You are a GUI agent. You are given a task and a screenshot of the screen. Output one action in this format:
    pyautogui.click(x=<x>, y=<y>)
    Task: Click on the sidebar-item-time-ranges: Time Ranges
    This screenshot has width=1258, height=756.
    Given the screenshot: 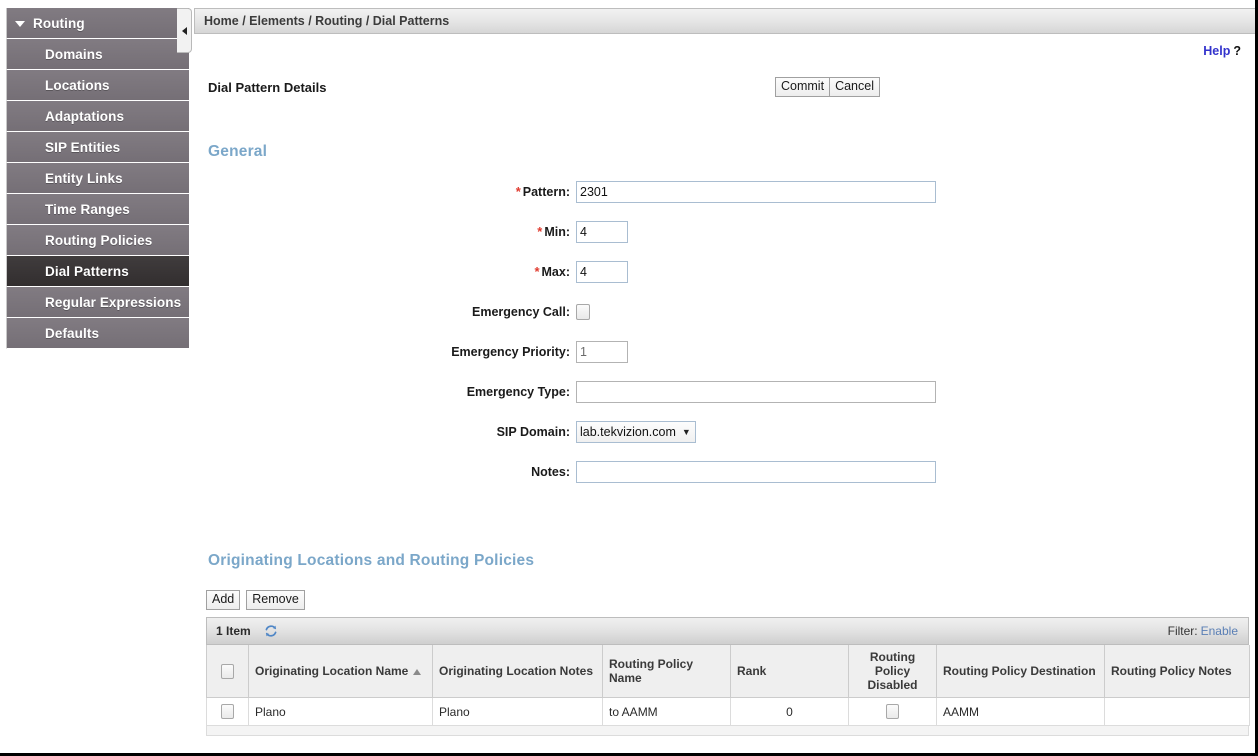 What is the action you would take?
    pyautogui.click(x=97, y=209)
    